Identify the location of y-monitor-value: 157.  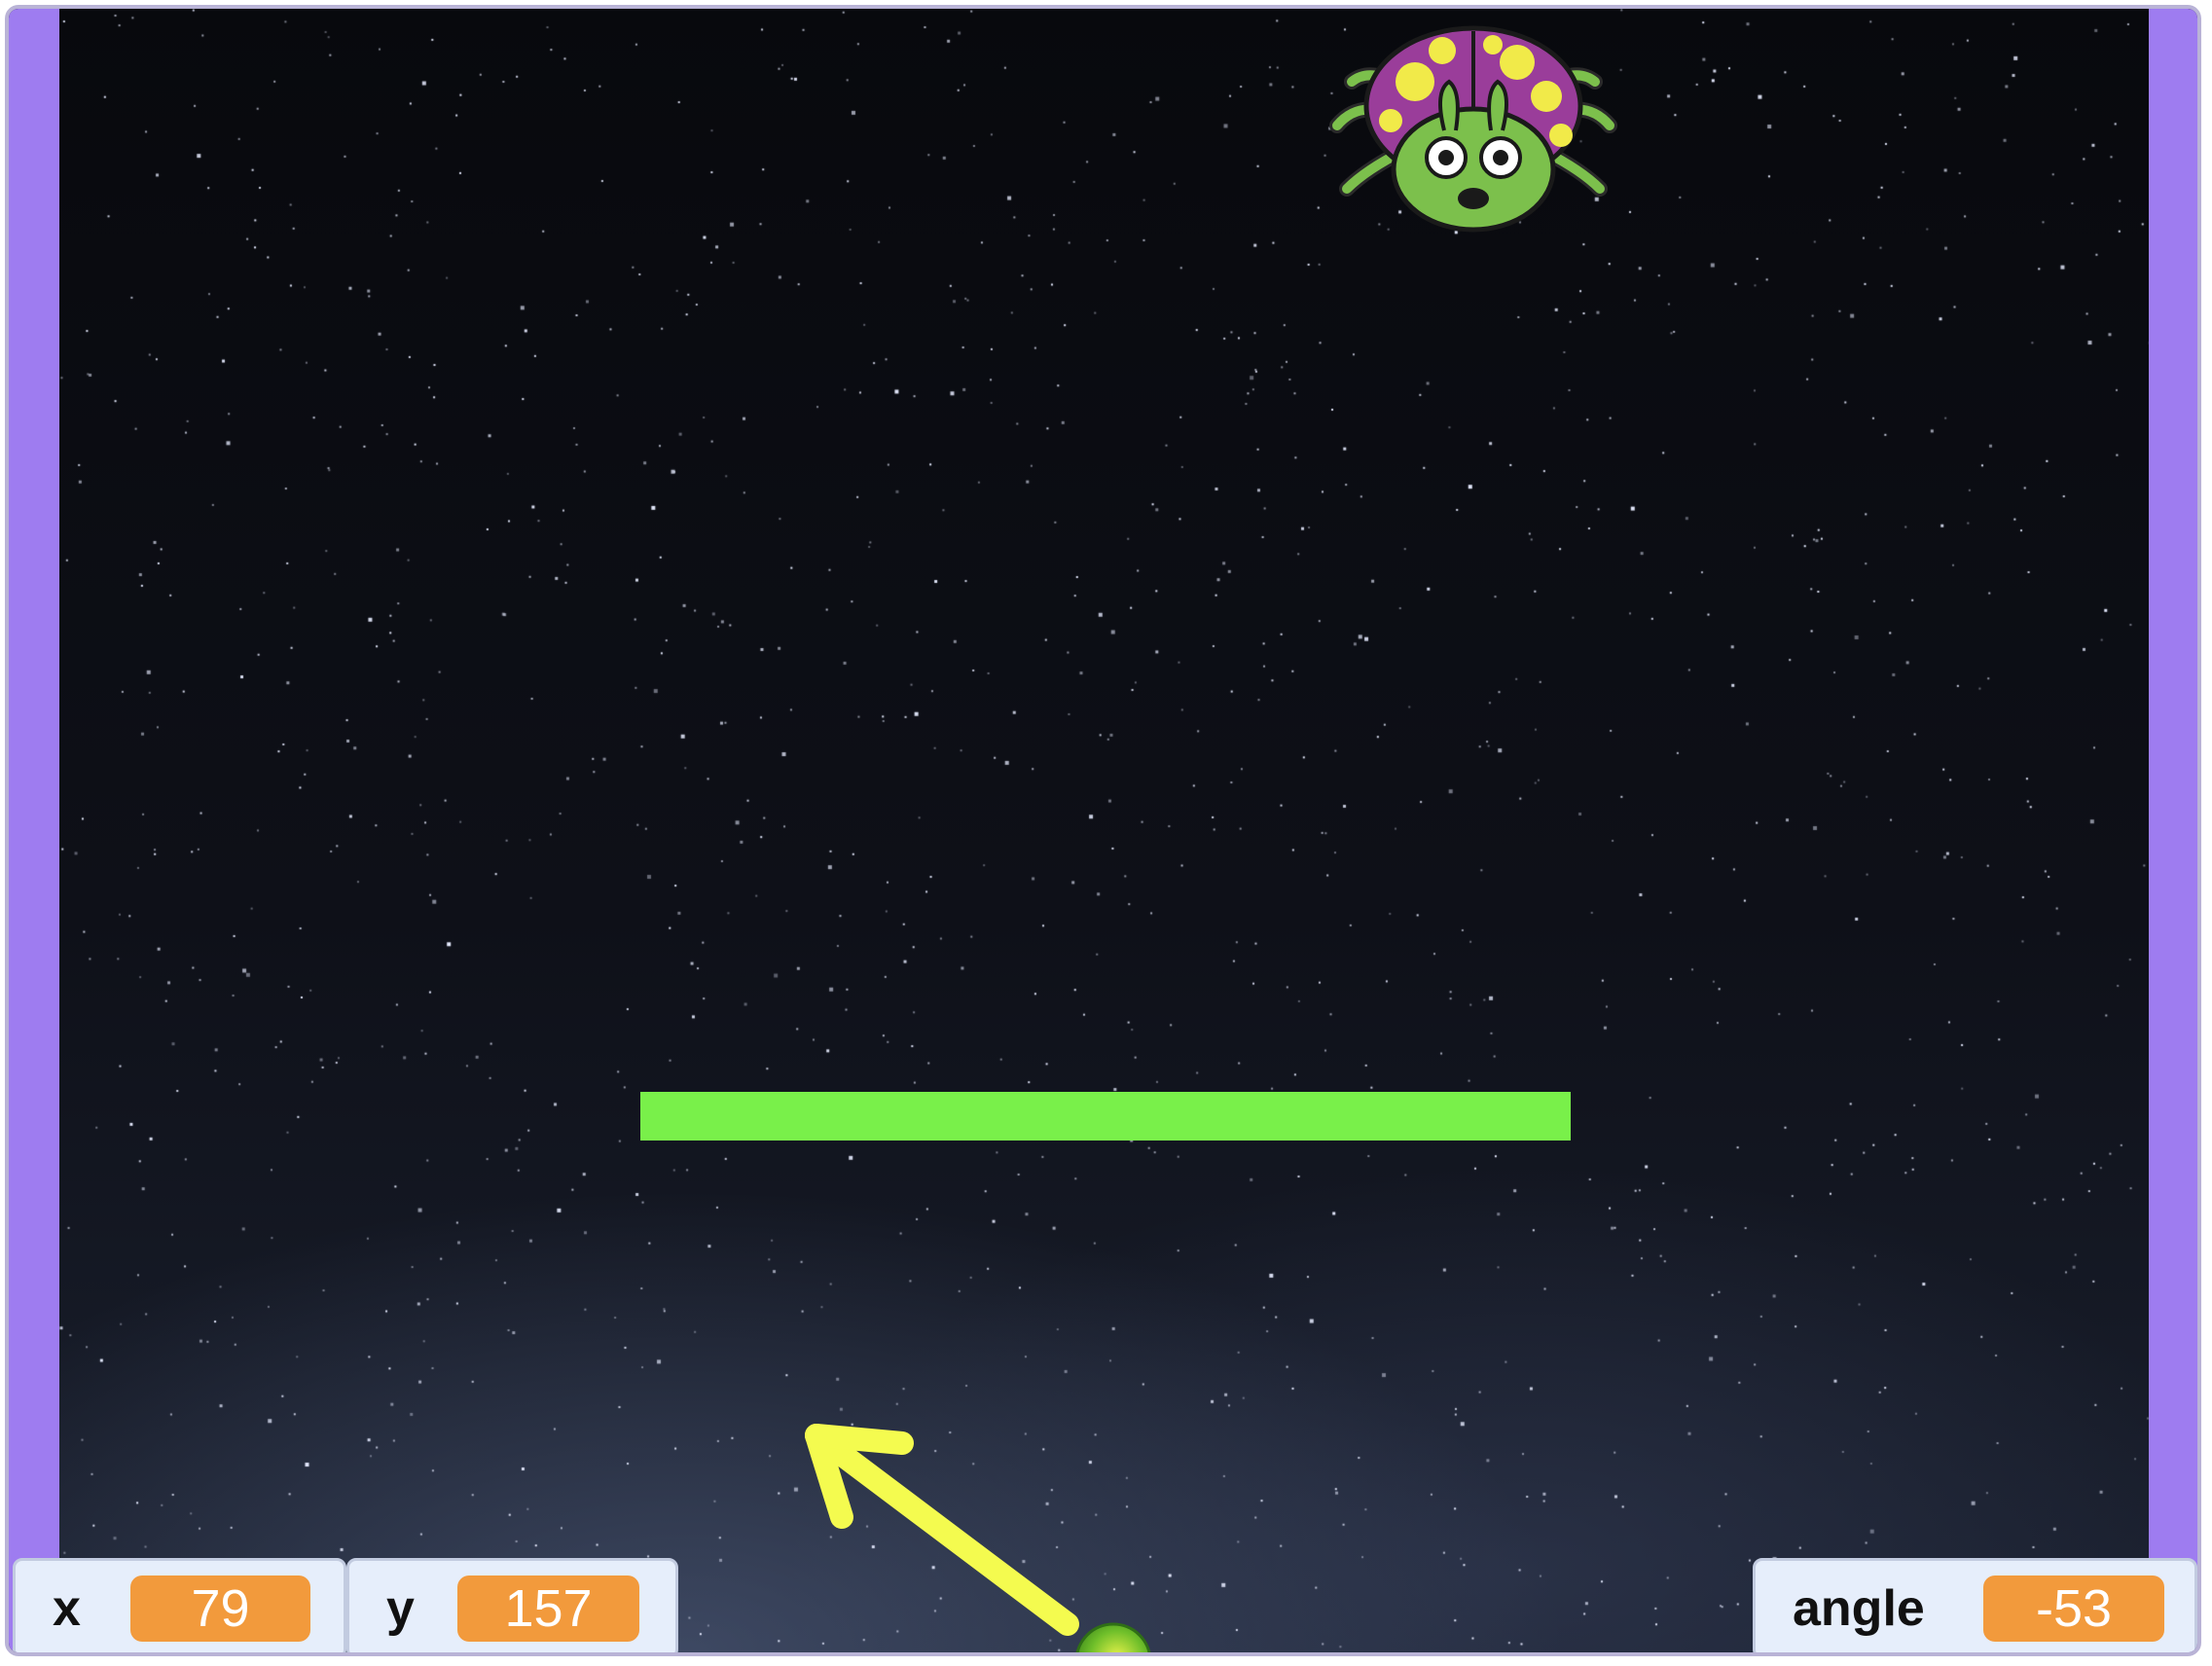
(548, 1608).